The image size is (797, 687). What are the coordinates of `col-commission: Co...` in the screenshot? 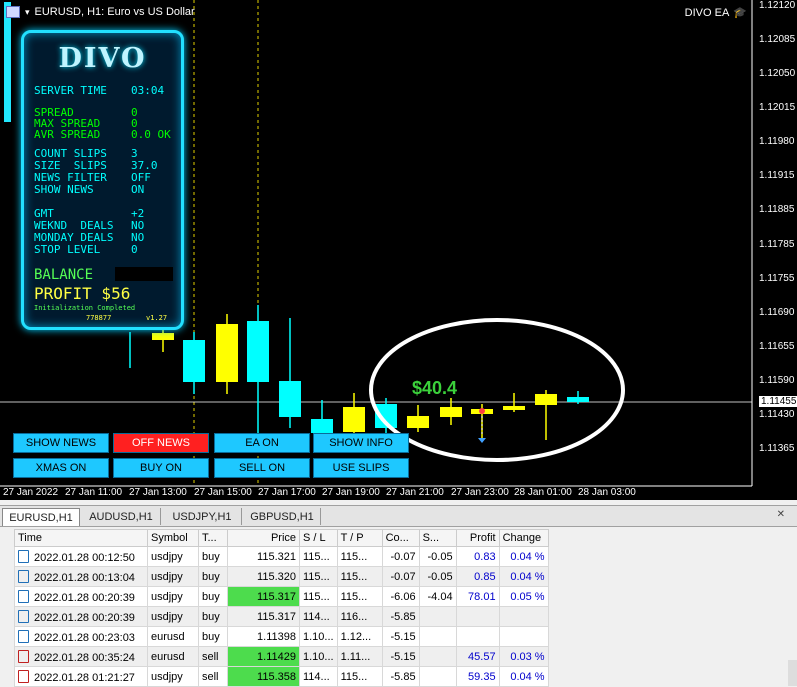 It's located at (400, 538).